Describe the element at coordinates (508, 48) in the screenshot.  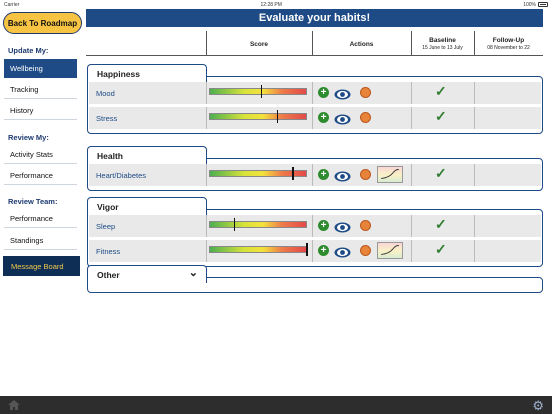
I see `followup-date-range: 08 November to 22` at that location.